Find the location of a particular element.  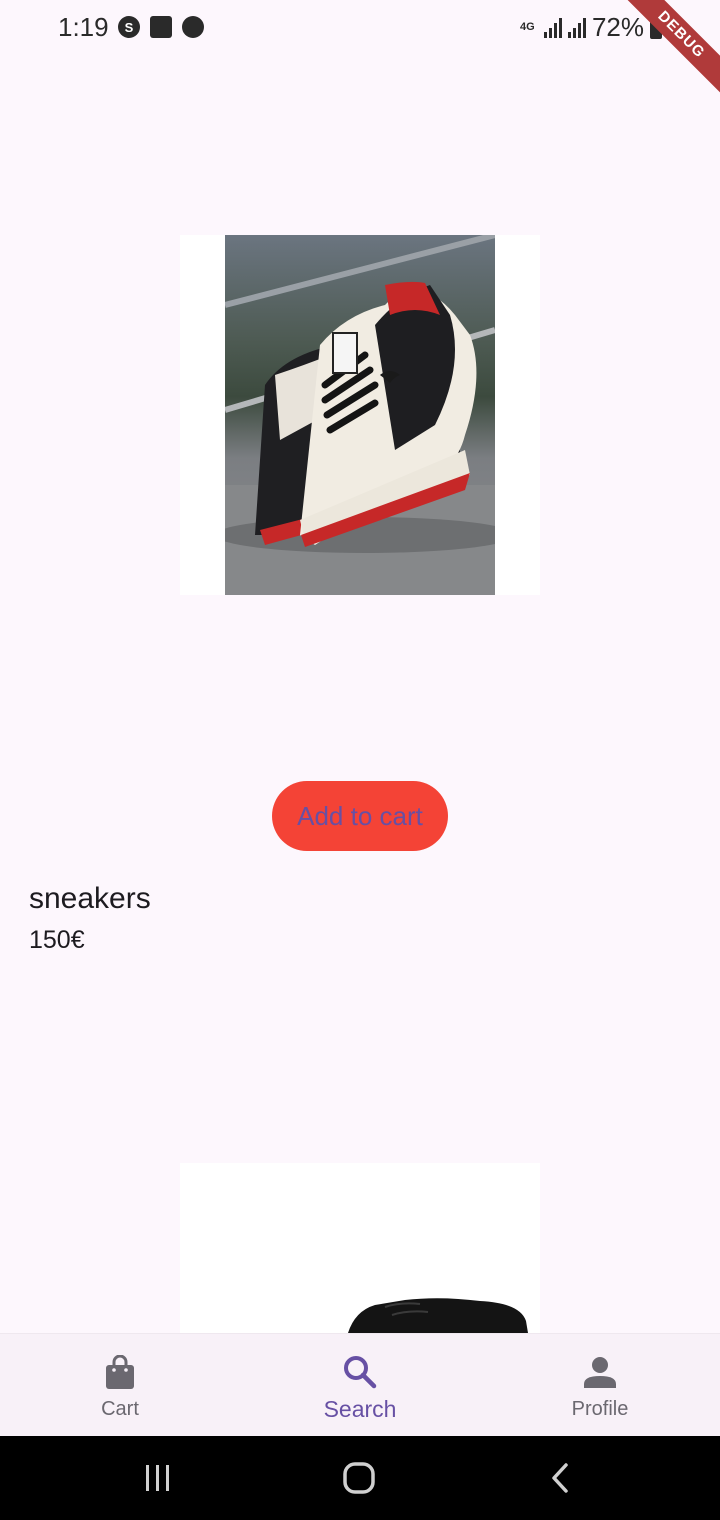

nav-item-search: Search is located at coordinates (360, 1385).